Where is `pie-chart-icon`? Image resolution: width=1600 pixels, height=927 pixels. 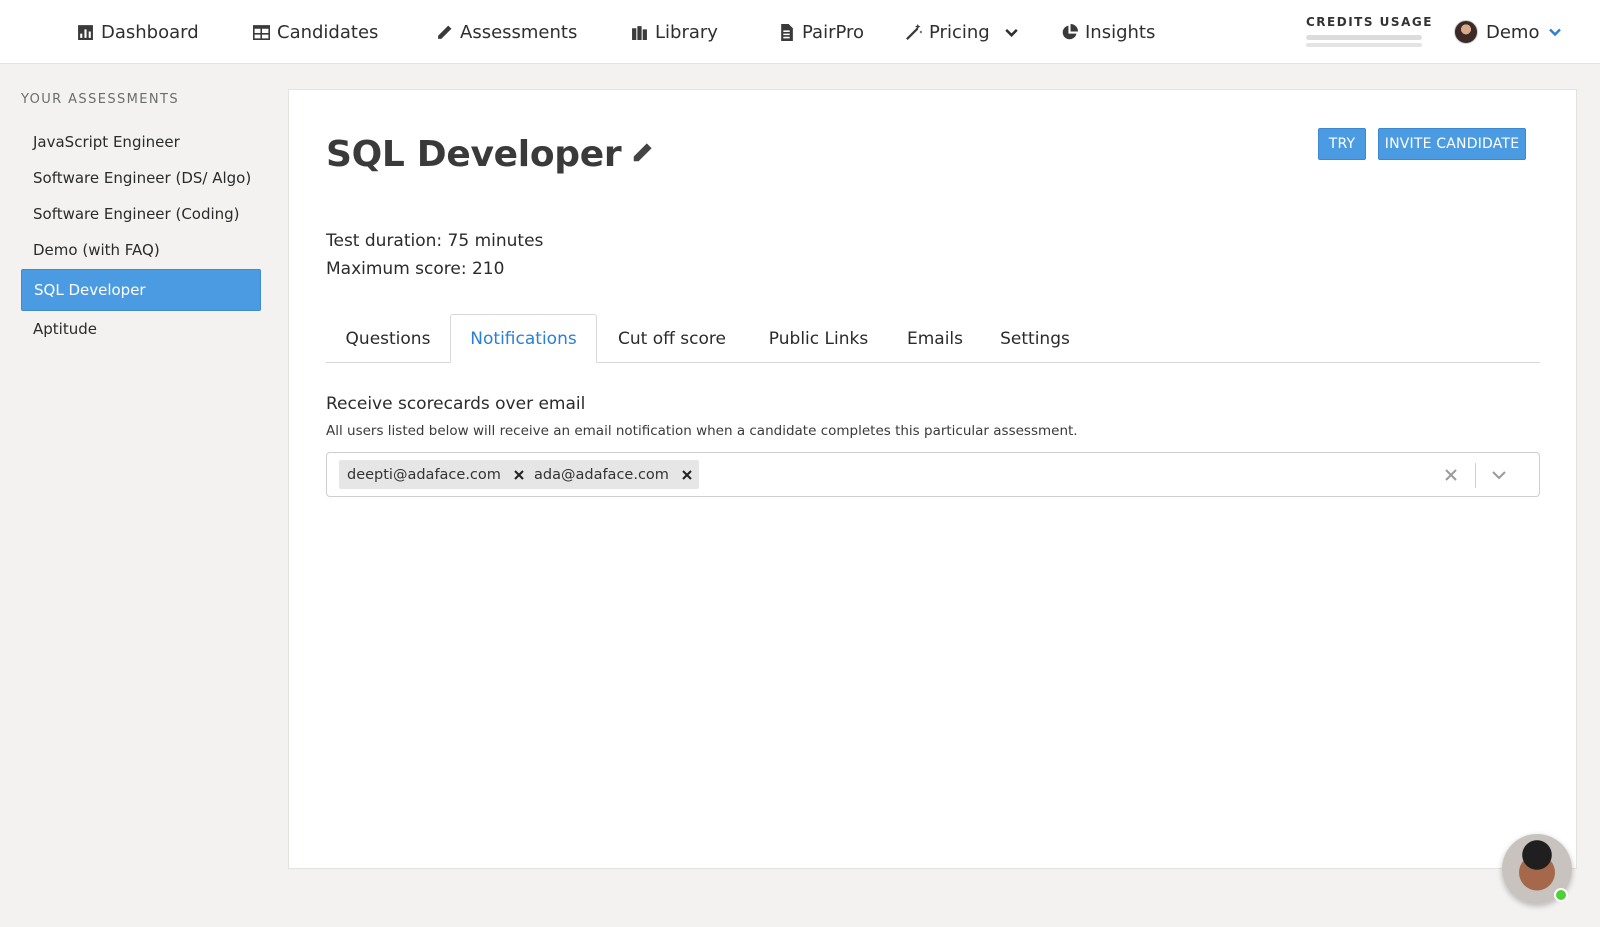 pie-chart-icon is located at coordinates (1070, 31).